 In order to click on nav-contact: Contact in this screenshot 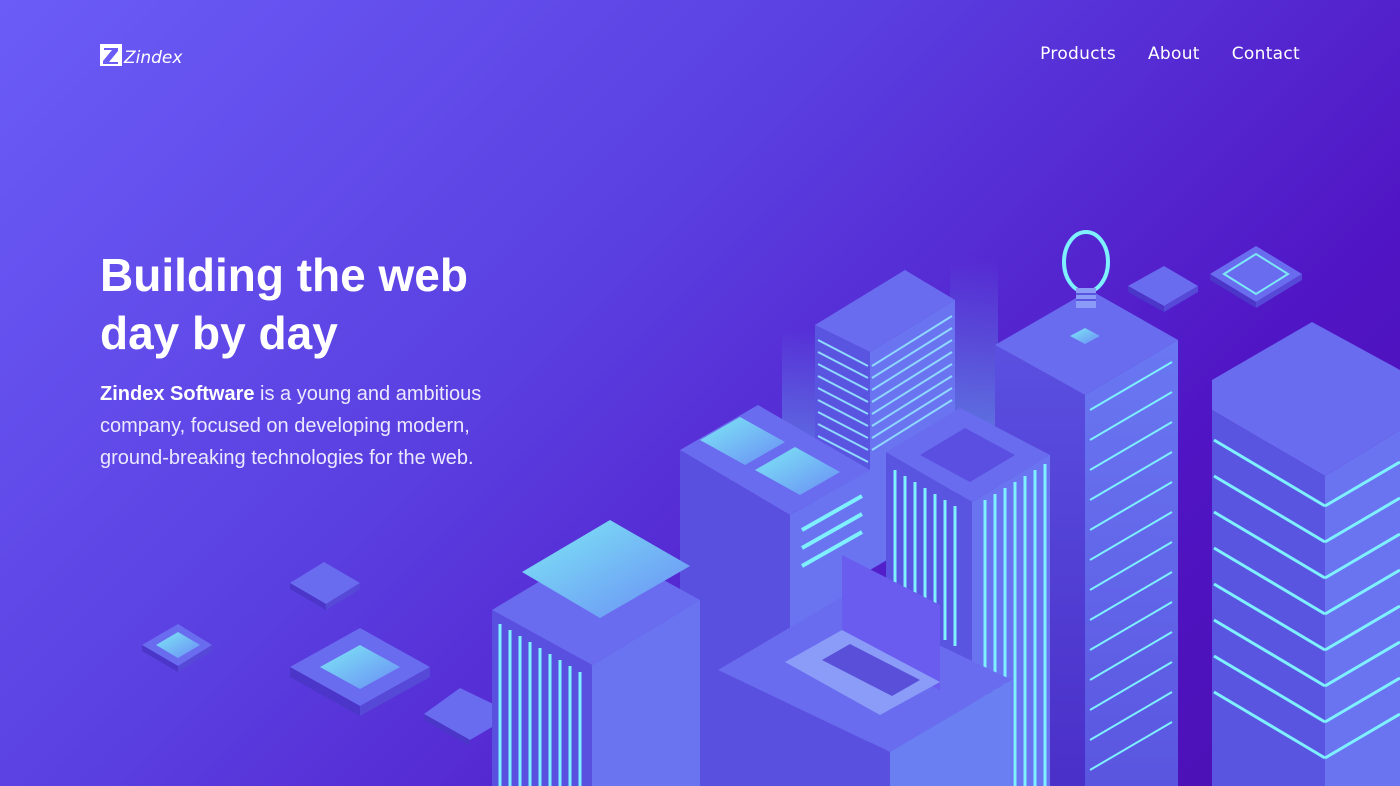, I will do `click(1266, 54)`.